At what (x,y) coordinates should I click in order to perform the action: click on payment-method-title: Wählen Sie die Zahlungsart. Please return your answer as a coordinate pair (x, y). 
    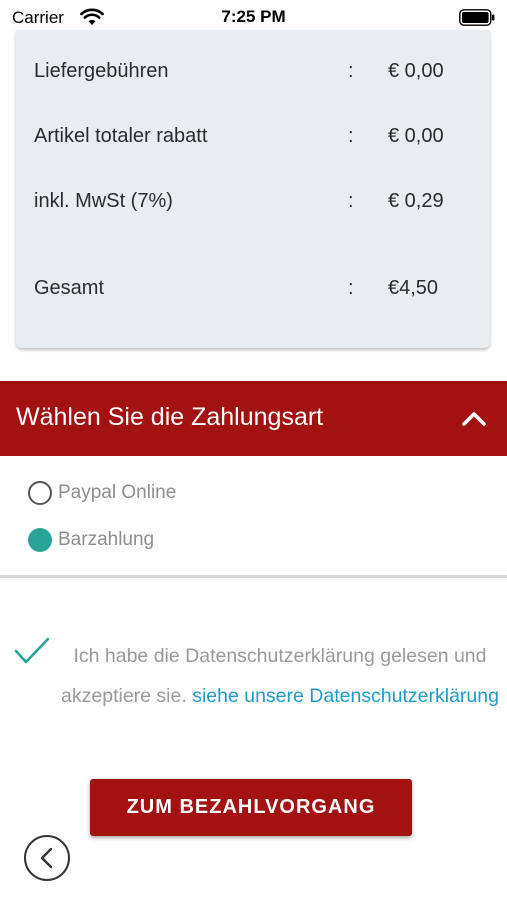
    Looking at the image, I should click on (170, 417).